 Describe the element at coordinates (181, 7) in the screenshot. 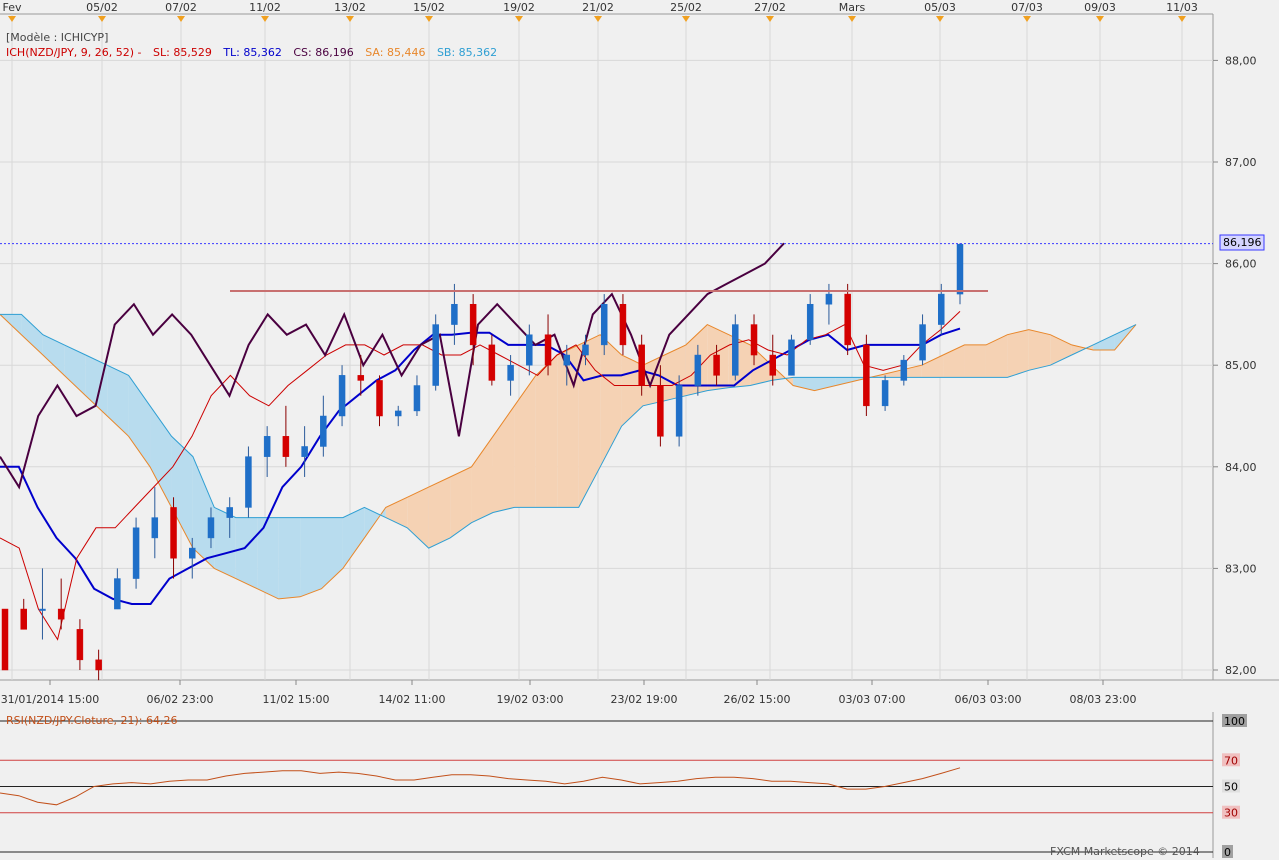

I see `top-date-tick-label: 07/02` at that location.